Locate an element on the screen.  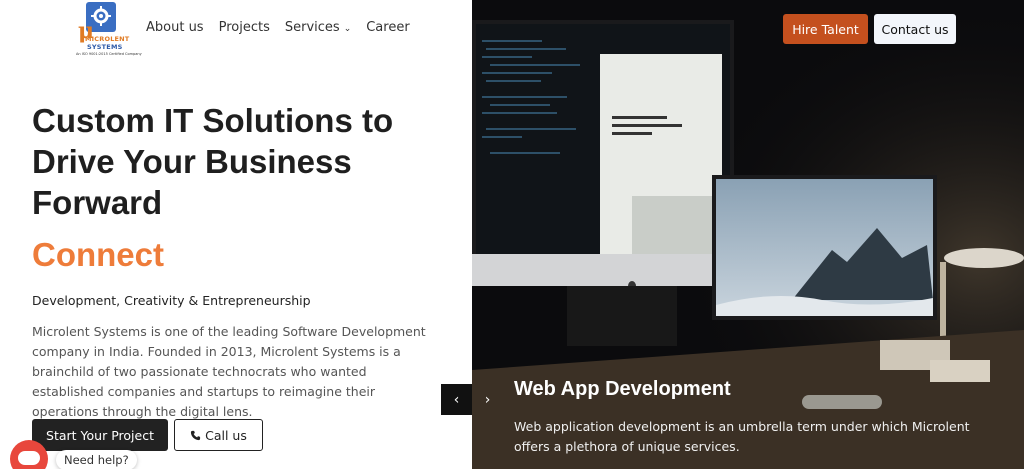
nav-item-career: Career is located at coordinates (387, 27).